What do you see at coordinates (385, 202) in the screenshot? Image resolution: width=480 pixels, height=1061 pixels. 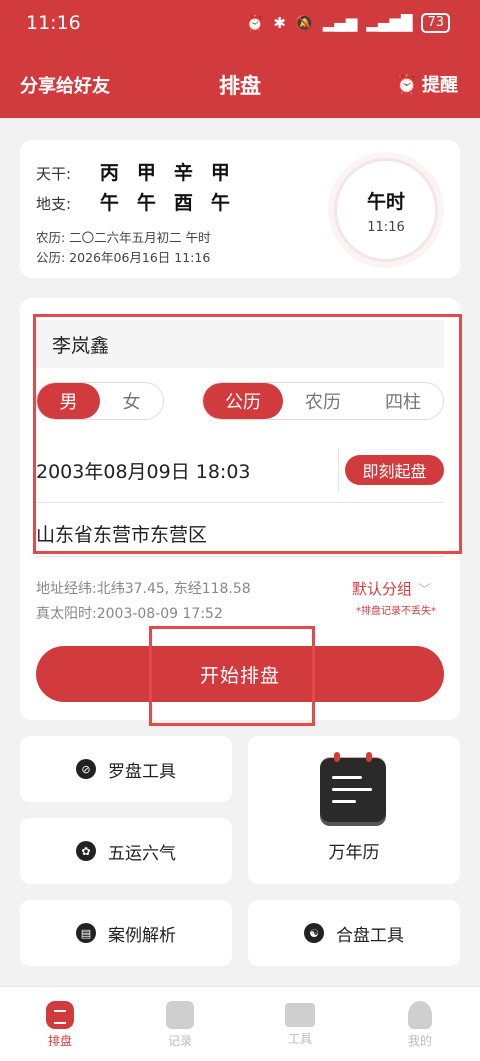 I see `clock-hour: 午时` at bounding box center [385, 202].